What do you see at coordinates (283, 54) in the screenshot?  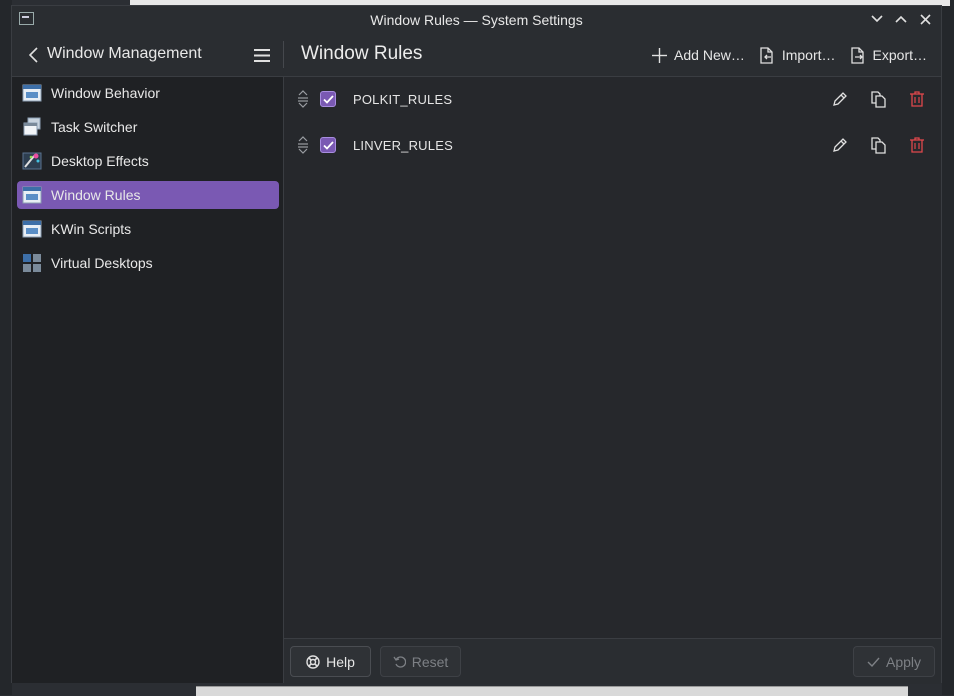 I see `header-separator` at bounding box center [283, 54].